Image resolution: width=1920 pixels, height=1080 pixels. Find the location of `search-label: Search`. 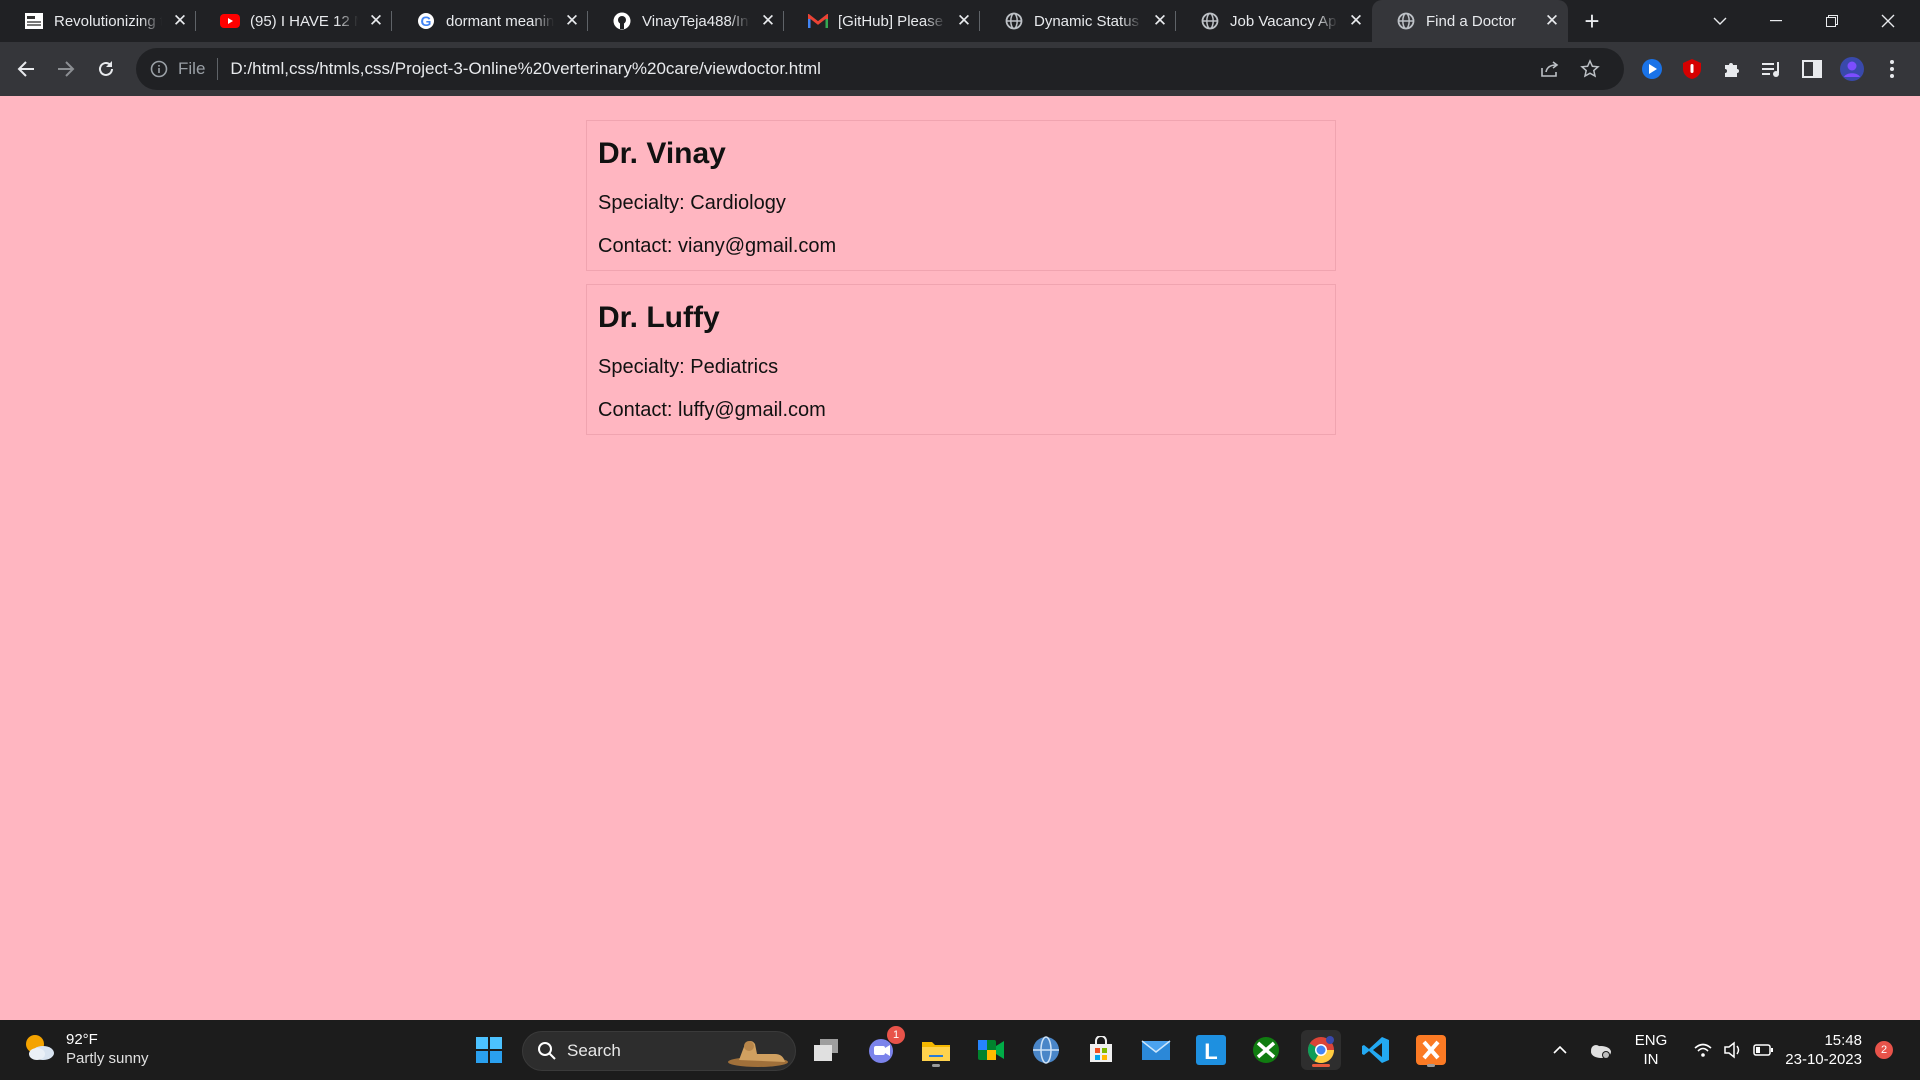

search-label: Search is located at coordinates (594, 1050).